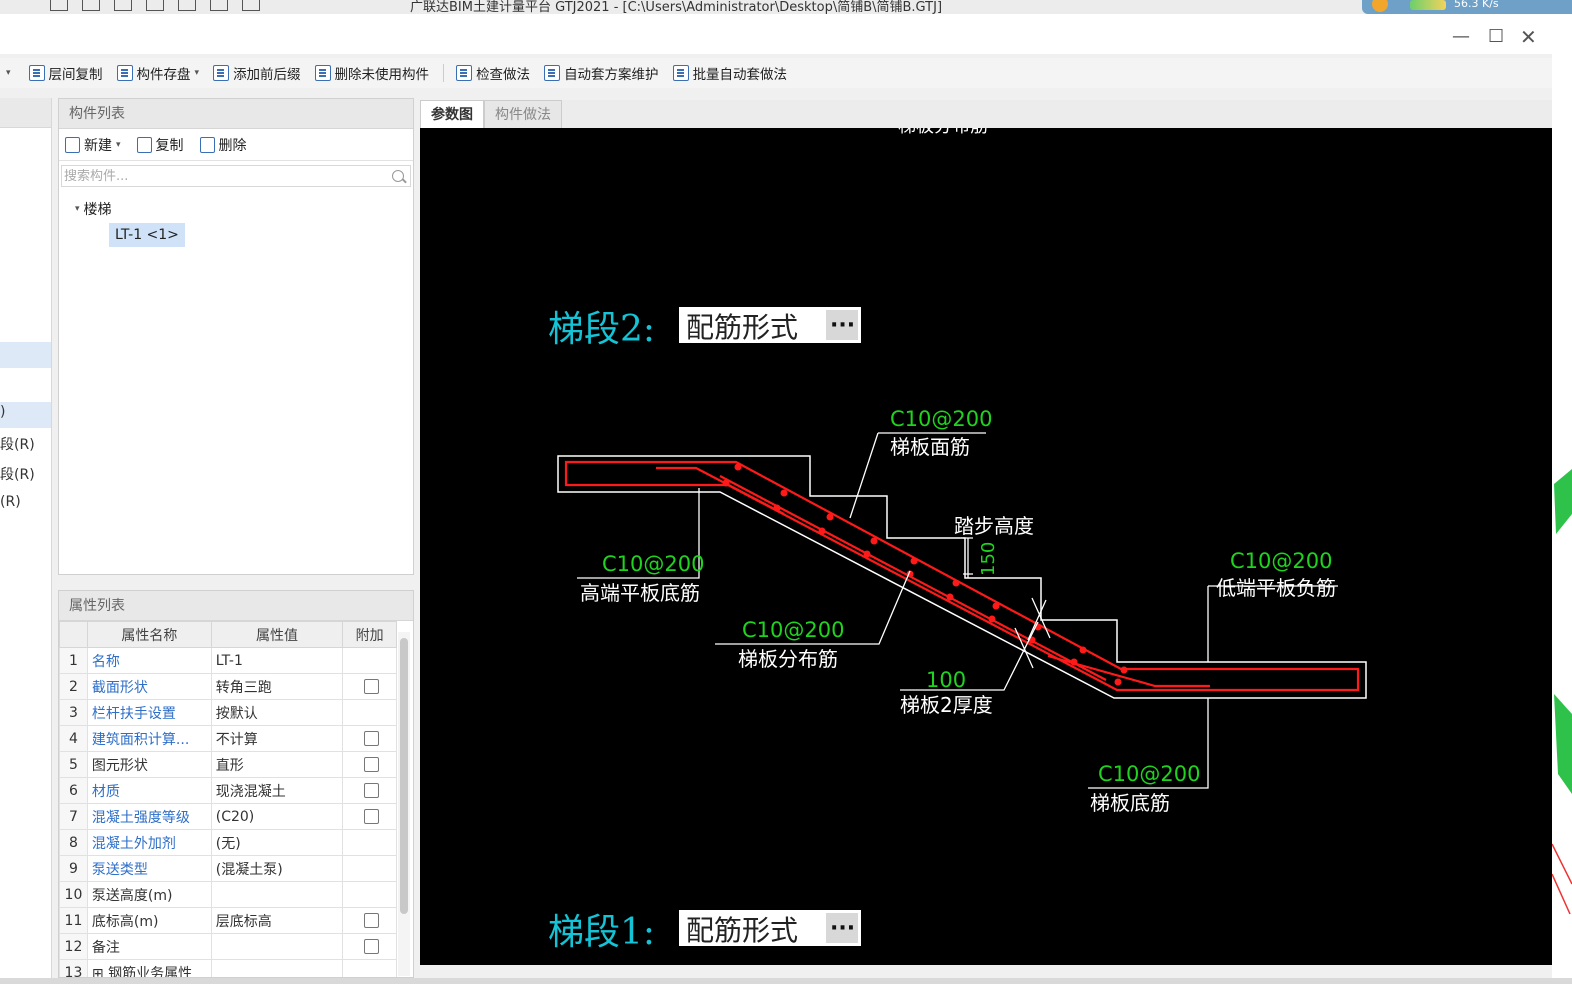 The width and height of the screenshot is (1572, 984). What do you see at coordinates (149, 946) in the screenshot?
I see `property-name: 备注` at bounding box center [149, 946].